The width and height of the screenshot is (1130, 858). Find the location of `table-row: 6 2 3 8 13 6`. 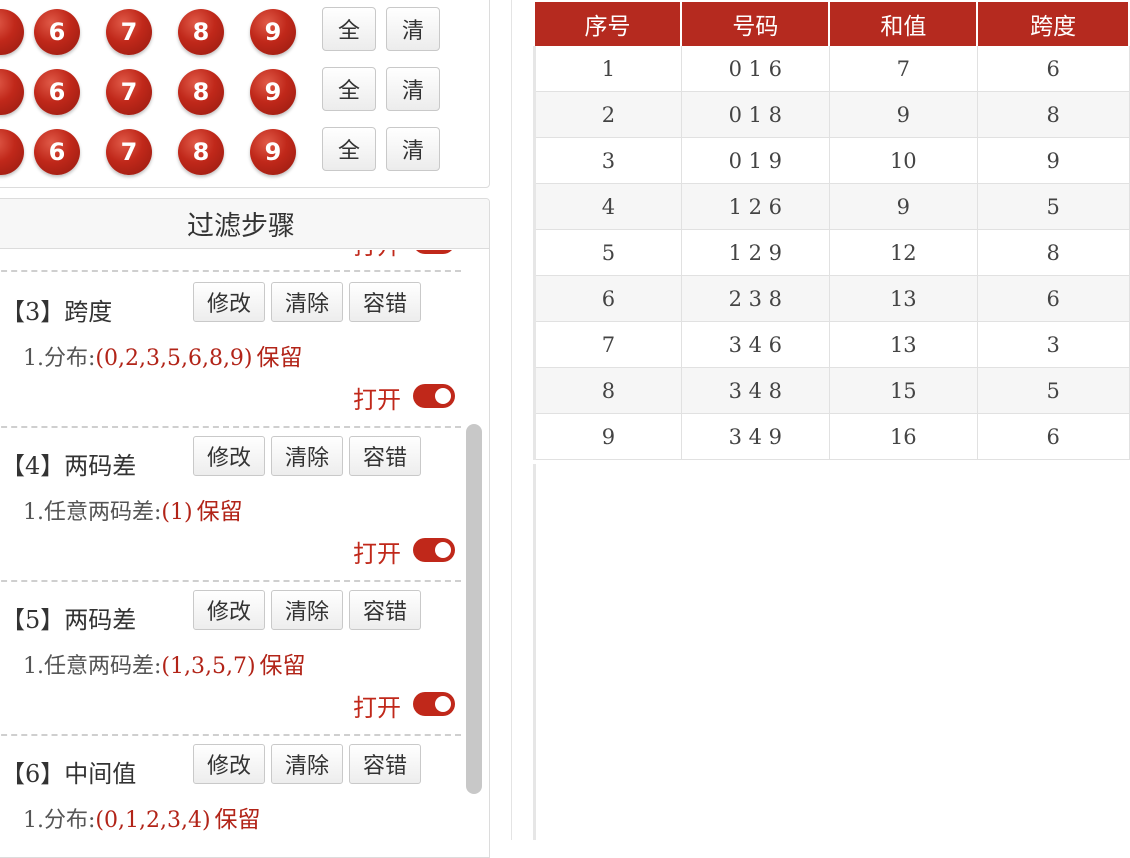

table-row: 6 2 3 8 13 6 is located at coordinates (831, 298).